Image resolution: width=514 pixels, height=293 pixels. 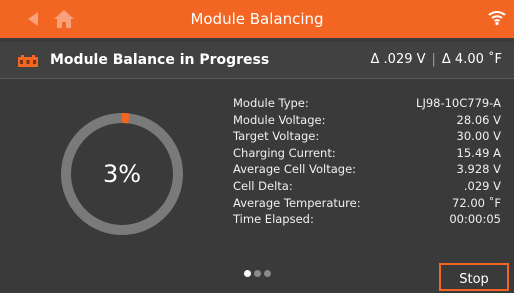 I want to click on page-title: Module Balancing, so click(x=257, y=19).